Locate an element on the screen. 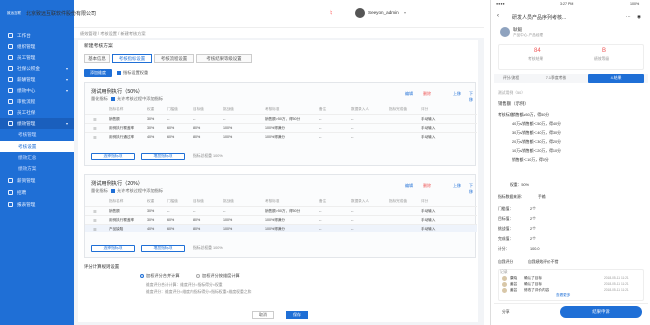 The width and height of the screenshot is (650, 325). sidebar-item: 绩效管理 ▾ is located at coordinates (37, 123).